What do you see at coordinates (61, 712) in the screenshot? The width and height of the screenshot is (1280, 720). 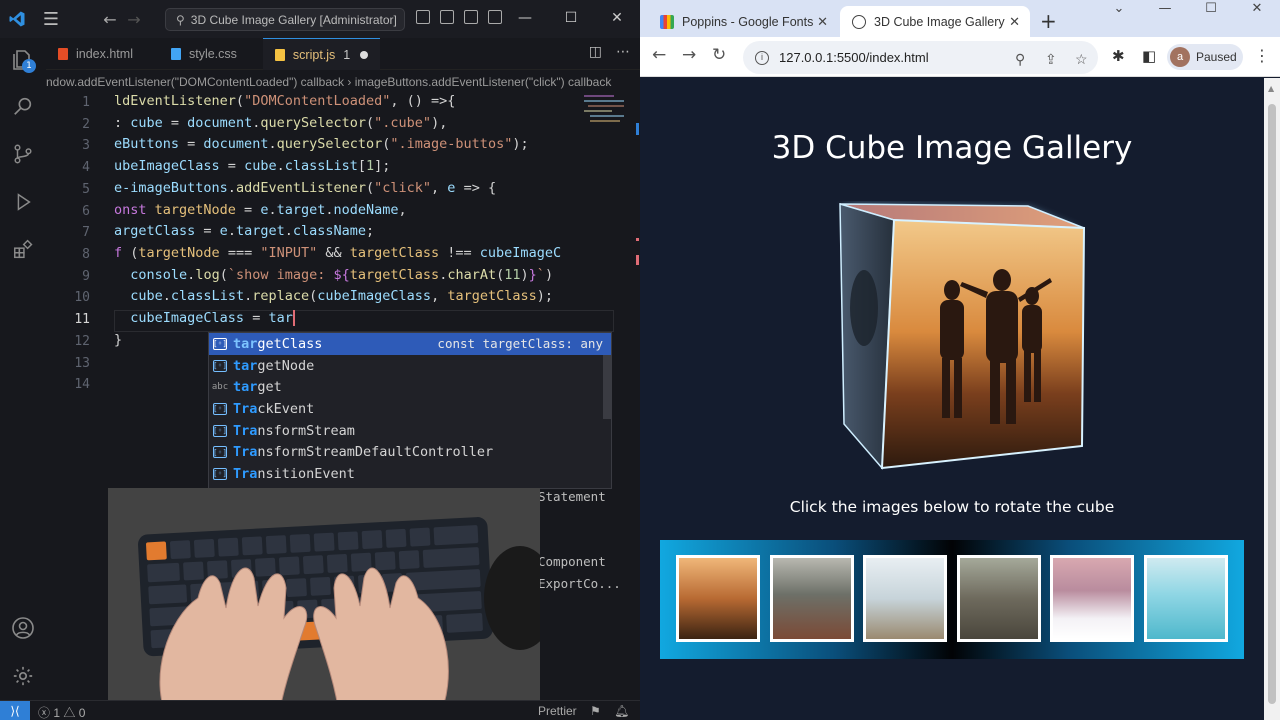 I see `problems-indicator: ⓧ 1 △ 0` at bounding box center [61, 712].